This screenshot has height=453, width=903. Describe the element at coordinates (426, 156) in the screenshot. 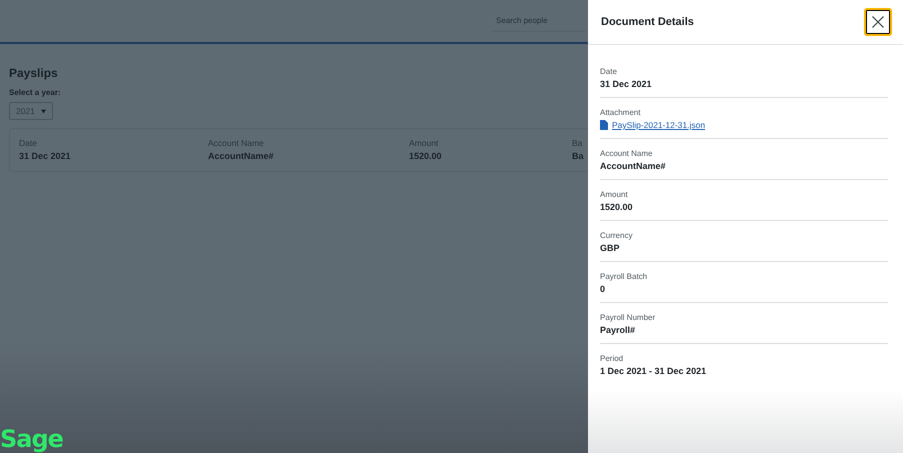

I see `table-cell-text: 1520.00` at that location.